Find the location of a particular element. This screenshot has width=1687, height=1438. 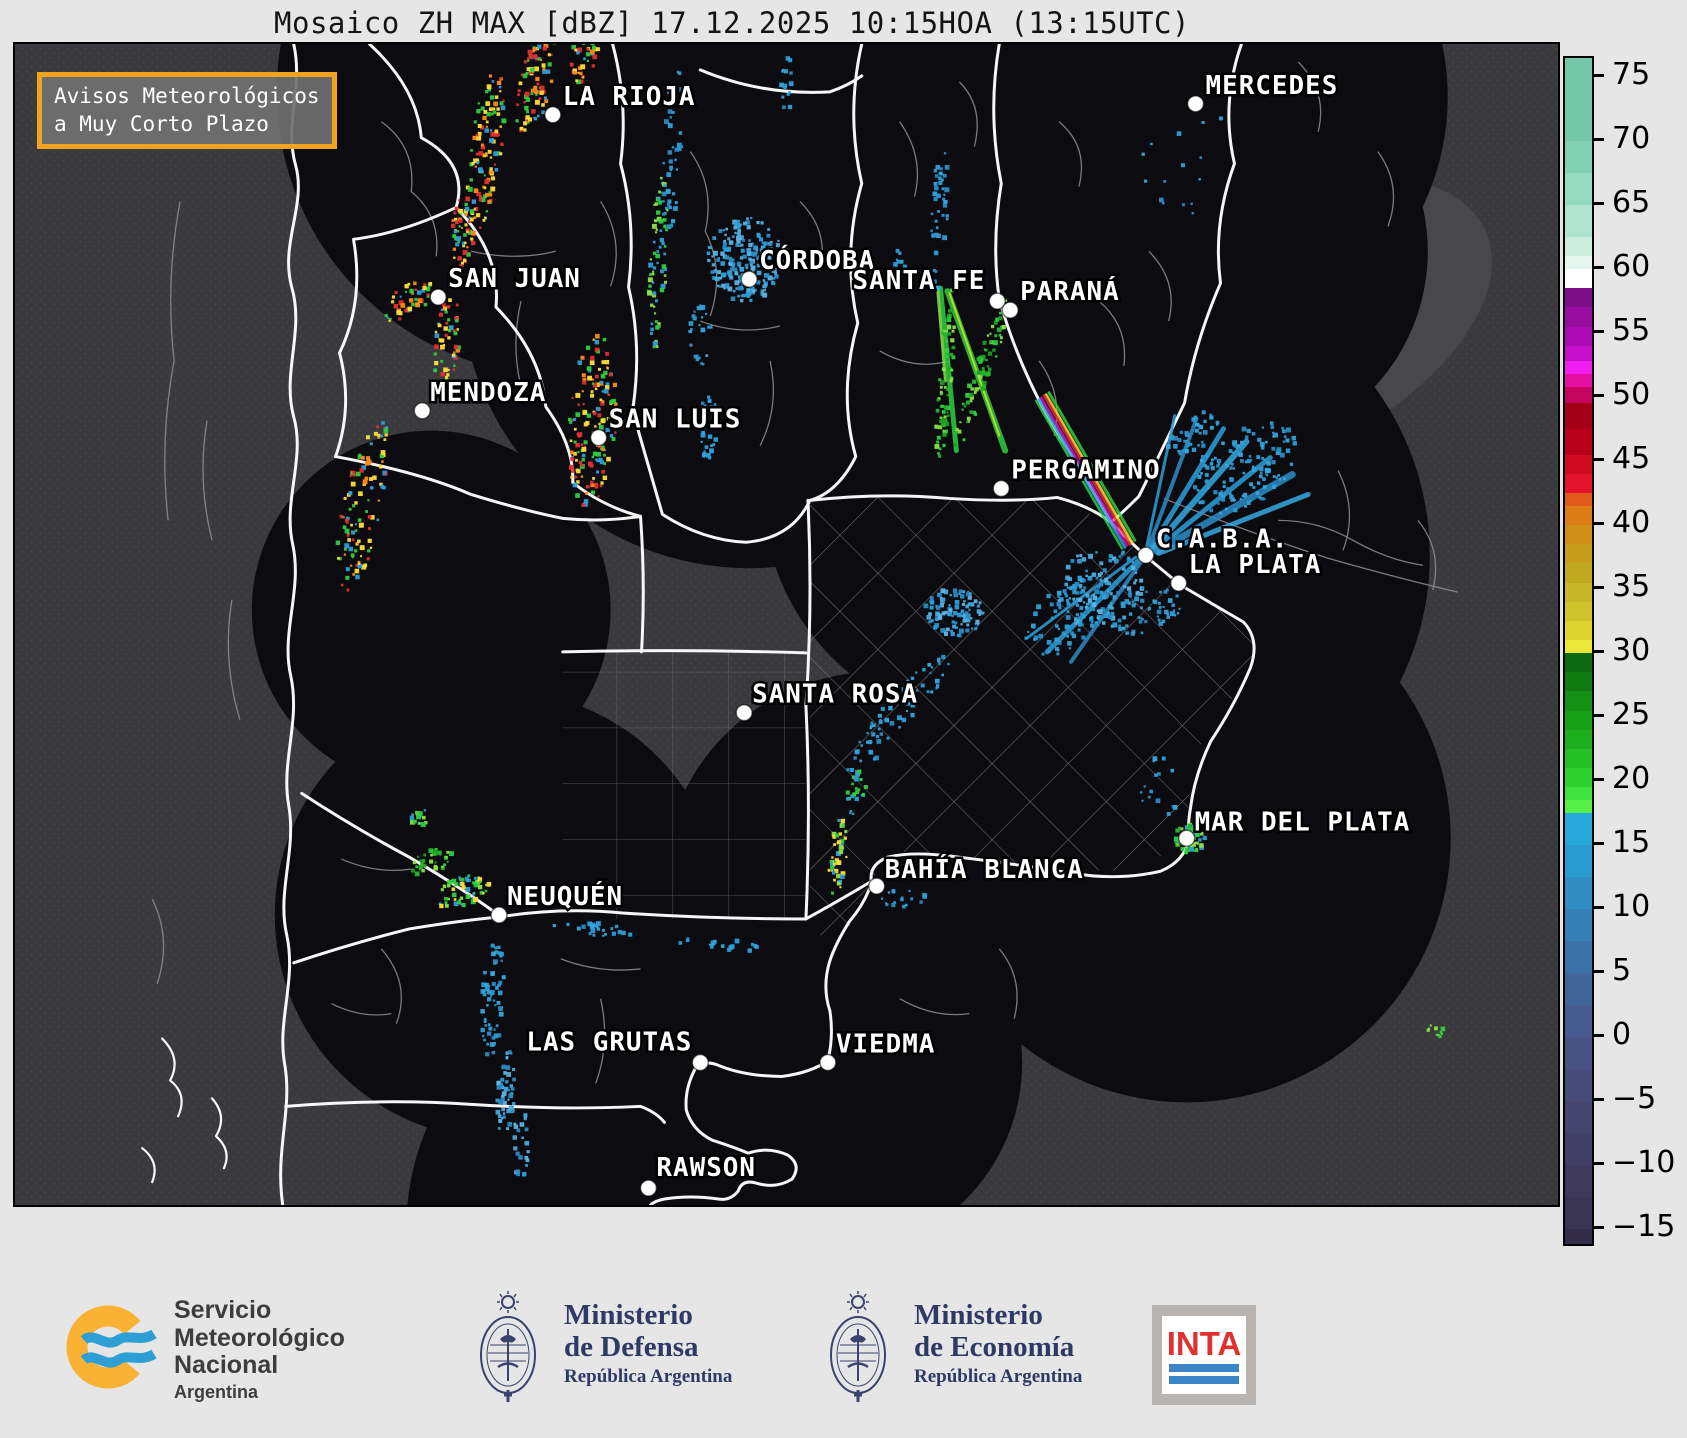

warning-box-line2: a Muy Corto Plazo is located at coordinates (161, 124).